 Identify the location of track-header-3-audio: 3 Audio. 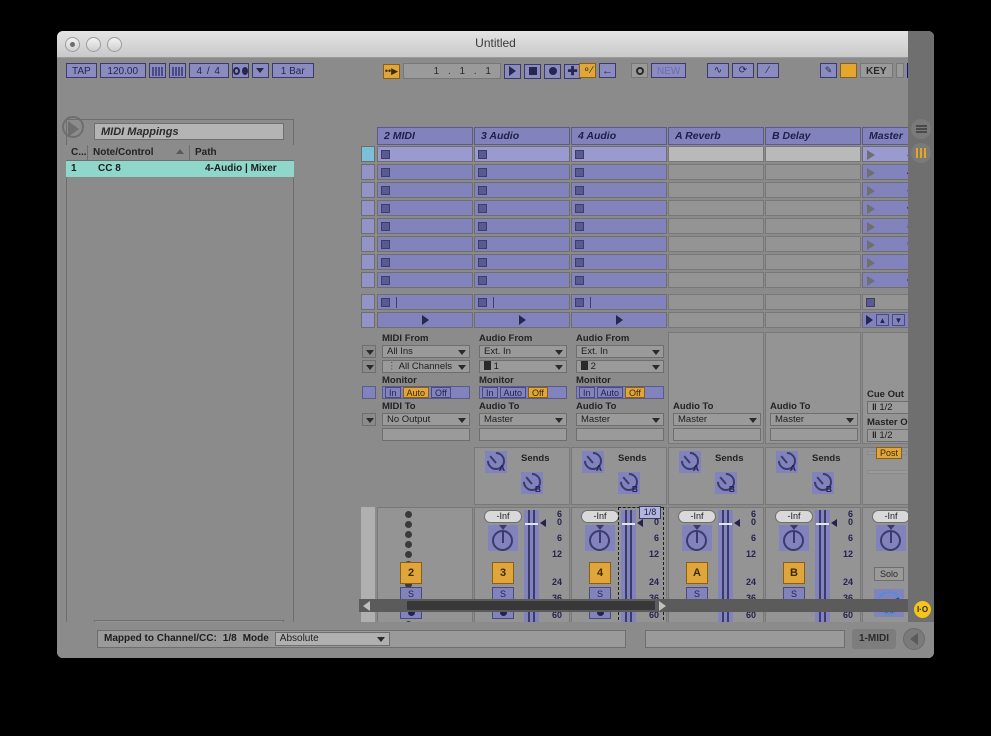
(522, 136).